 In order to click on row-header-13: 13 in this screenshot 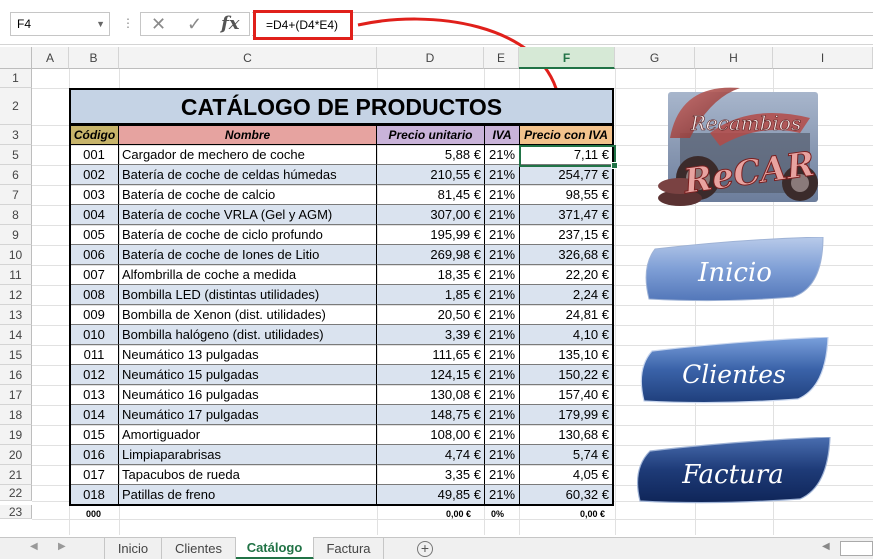, I will do `click(16, 315)`.